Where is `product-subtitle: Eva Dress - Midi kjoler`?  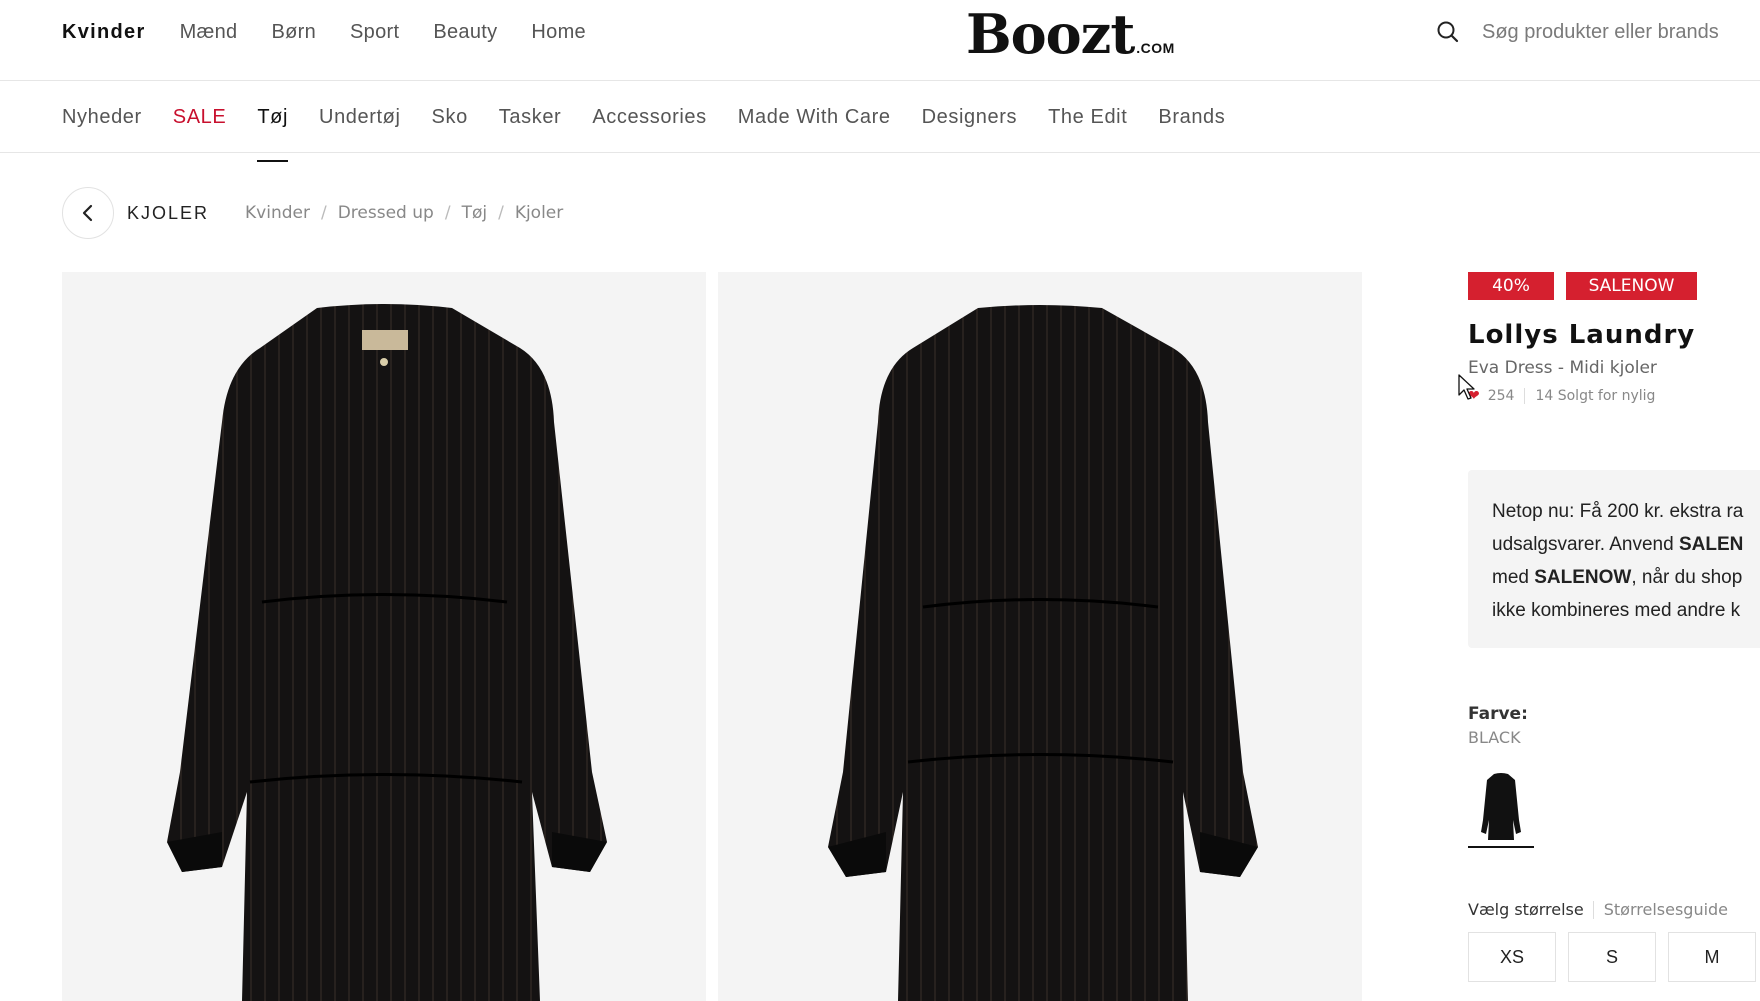 product-subtitle: Eva Dress - Midi kjoler is located at coordinates (1562, 368).